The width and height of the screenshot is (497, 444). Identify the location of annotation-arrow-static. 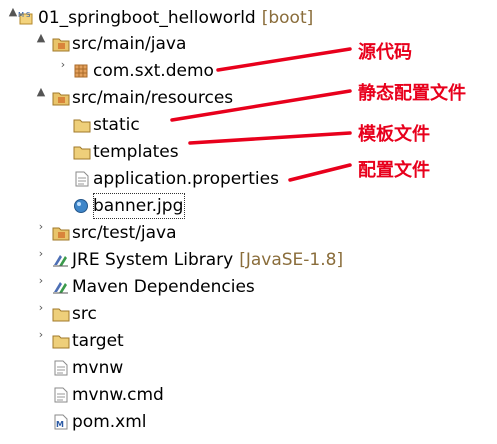
(261, 105).